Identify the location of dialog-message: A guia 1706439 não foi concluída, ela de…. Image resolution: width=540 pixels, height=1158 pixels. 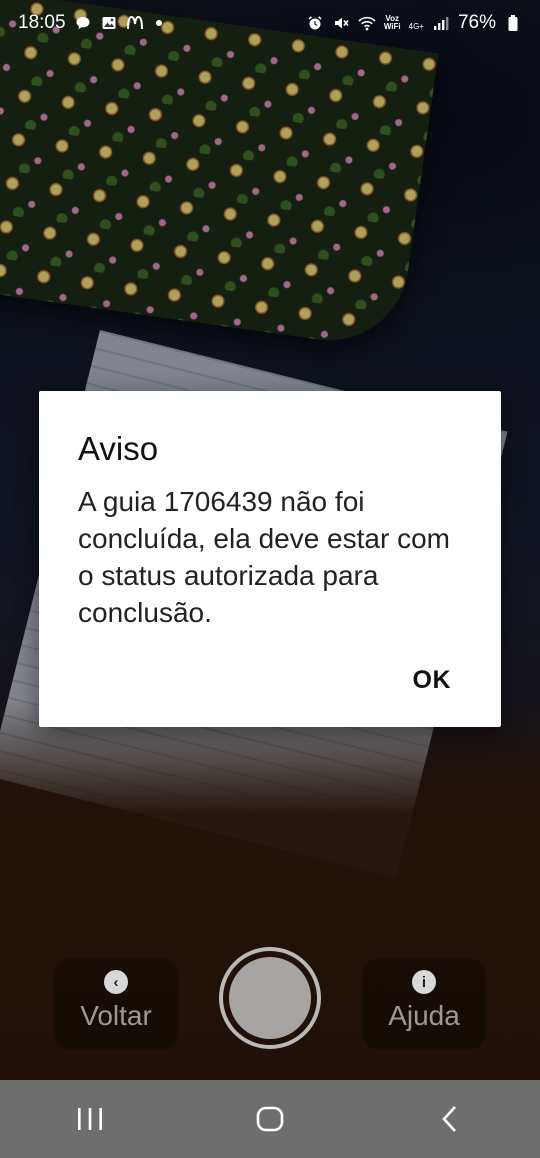
(264, 557).